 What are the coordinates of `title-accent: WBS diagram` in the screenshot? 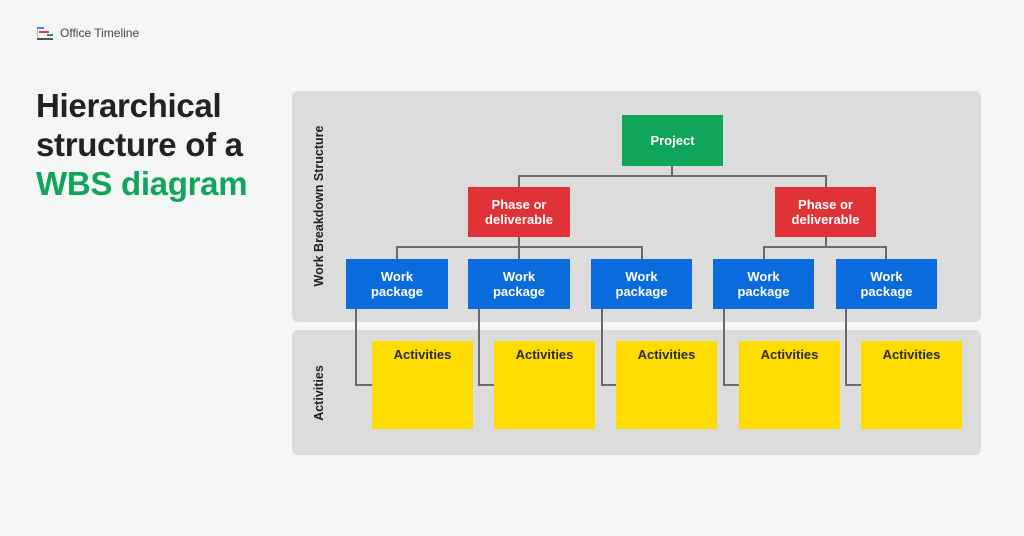 It's located at (142, 183).